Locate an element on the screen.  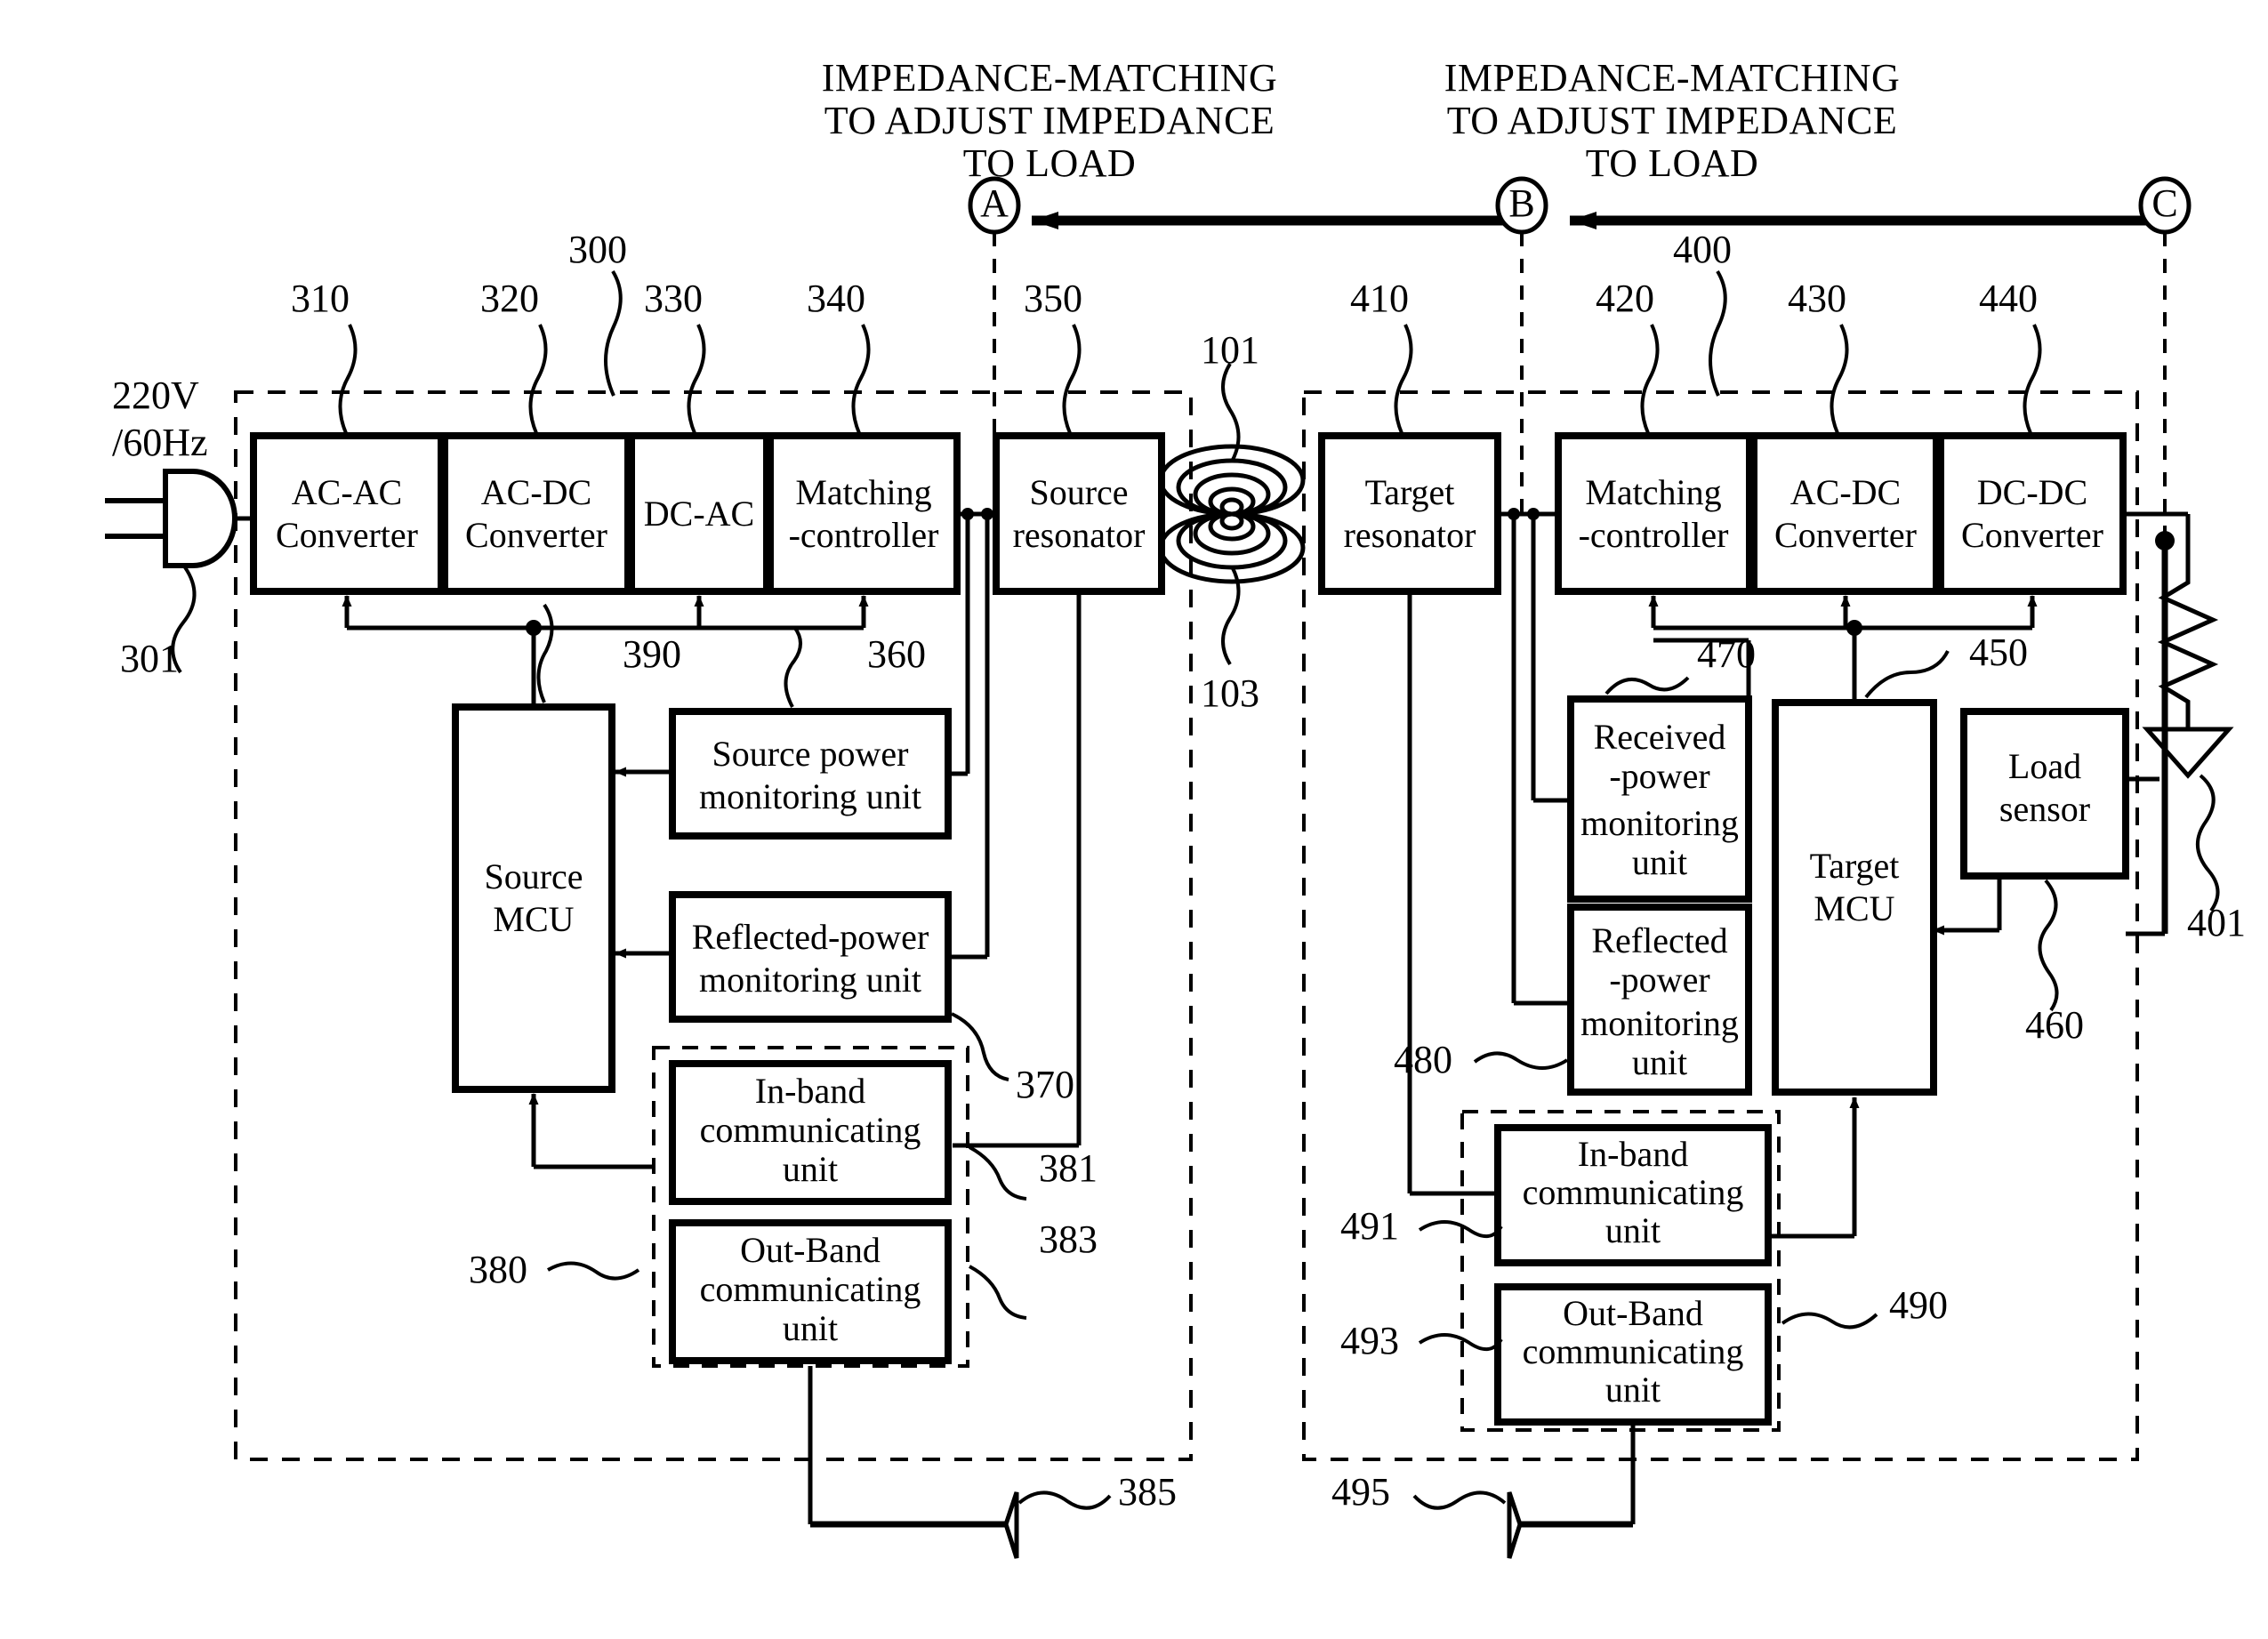
ref-340: 340 is located at coordinates (836, 299).